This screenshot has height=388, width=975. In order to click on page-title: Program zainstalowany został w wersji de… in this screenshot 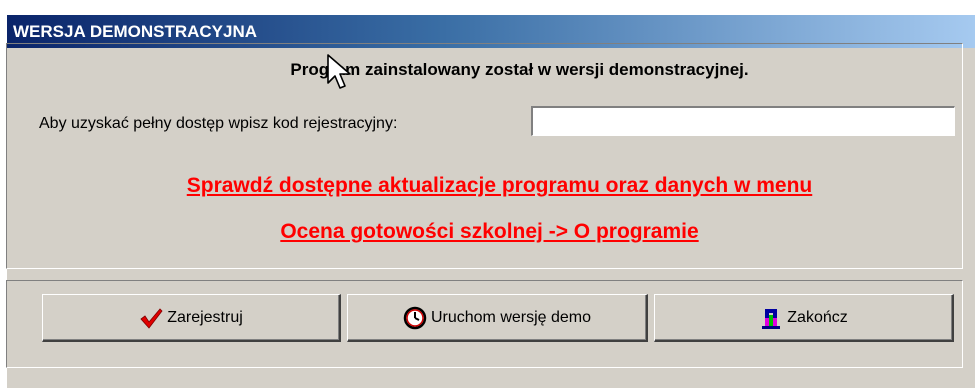, I will do `click(519, 69)`.